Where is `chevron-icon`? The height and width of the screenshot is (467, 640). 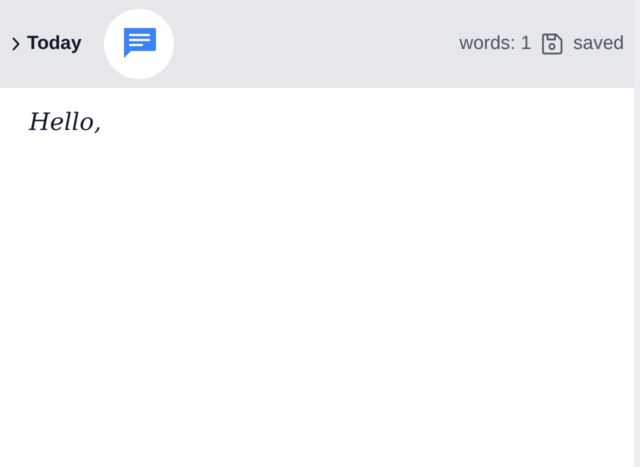
chevron-icon is located at coordinates (16, 44).